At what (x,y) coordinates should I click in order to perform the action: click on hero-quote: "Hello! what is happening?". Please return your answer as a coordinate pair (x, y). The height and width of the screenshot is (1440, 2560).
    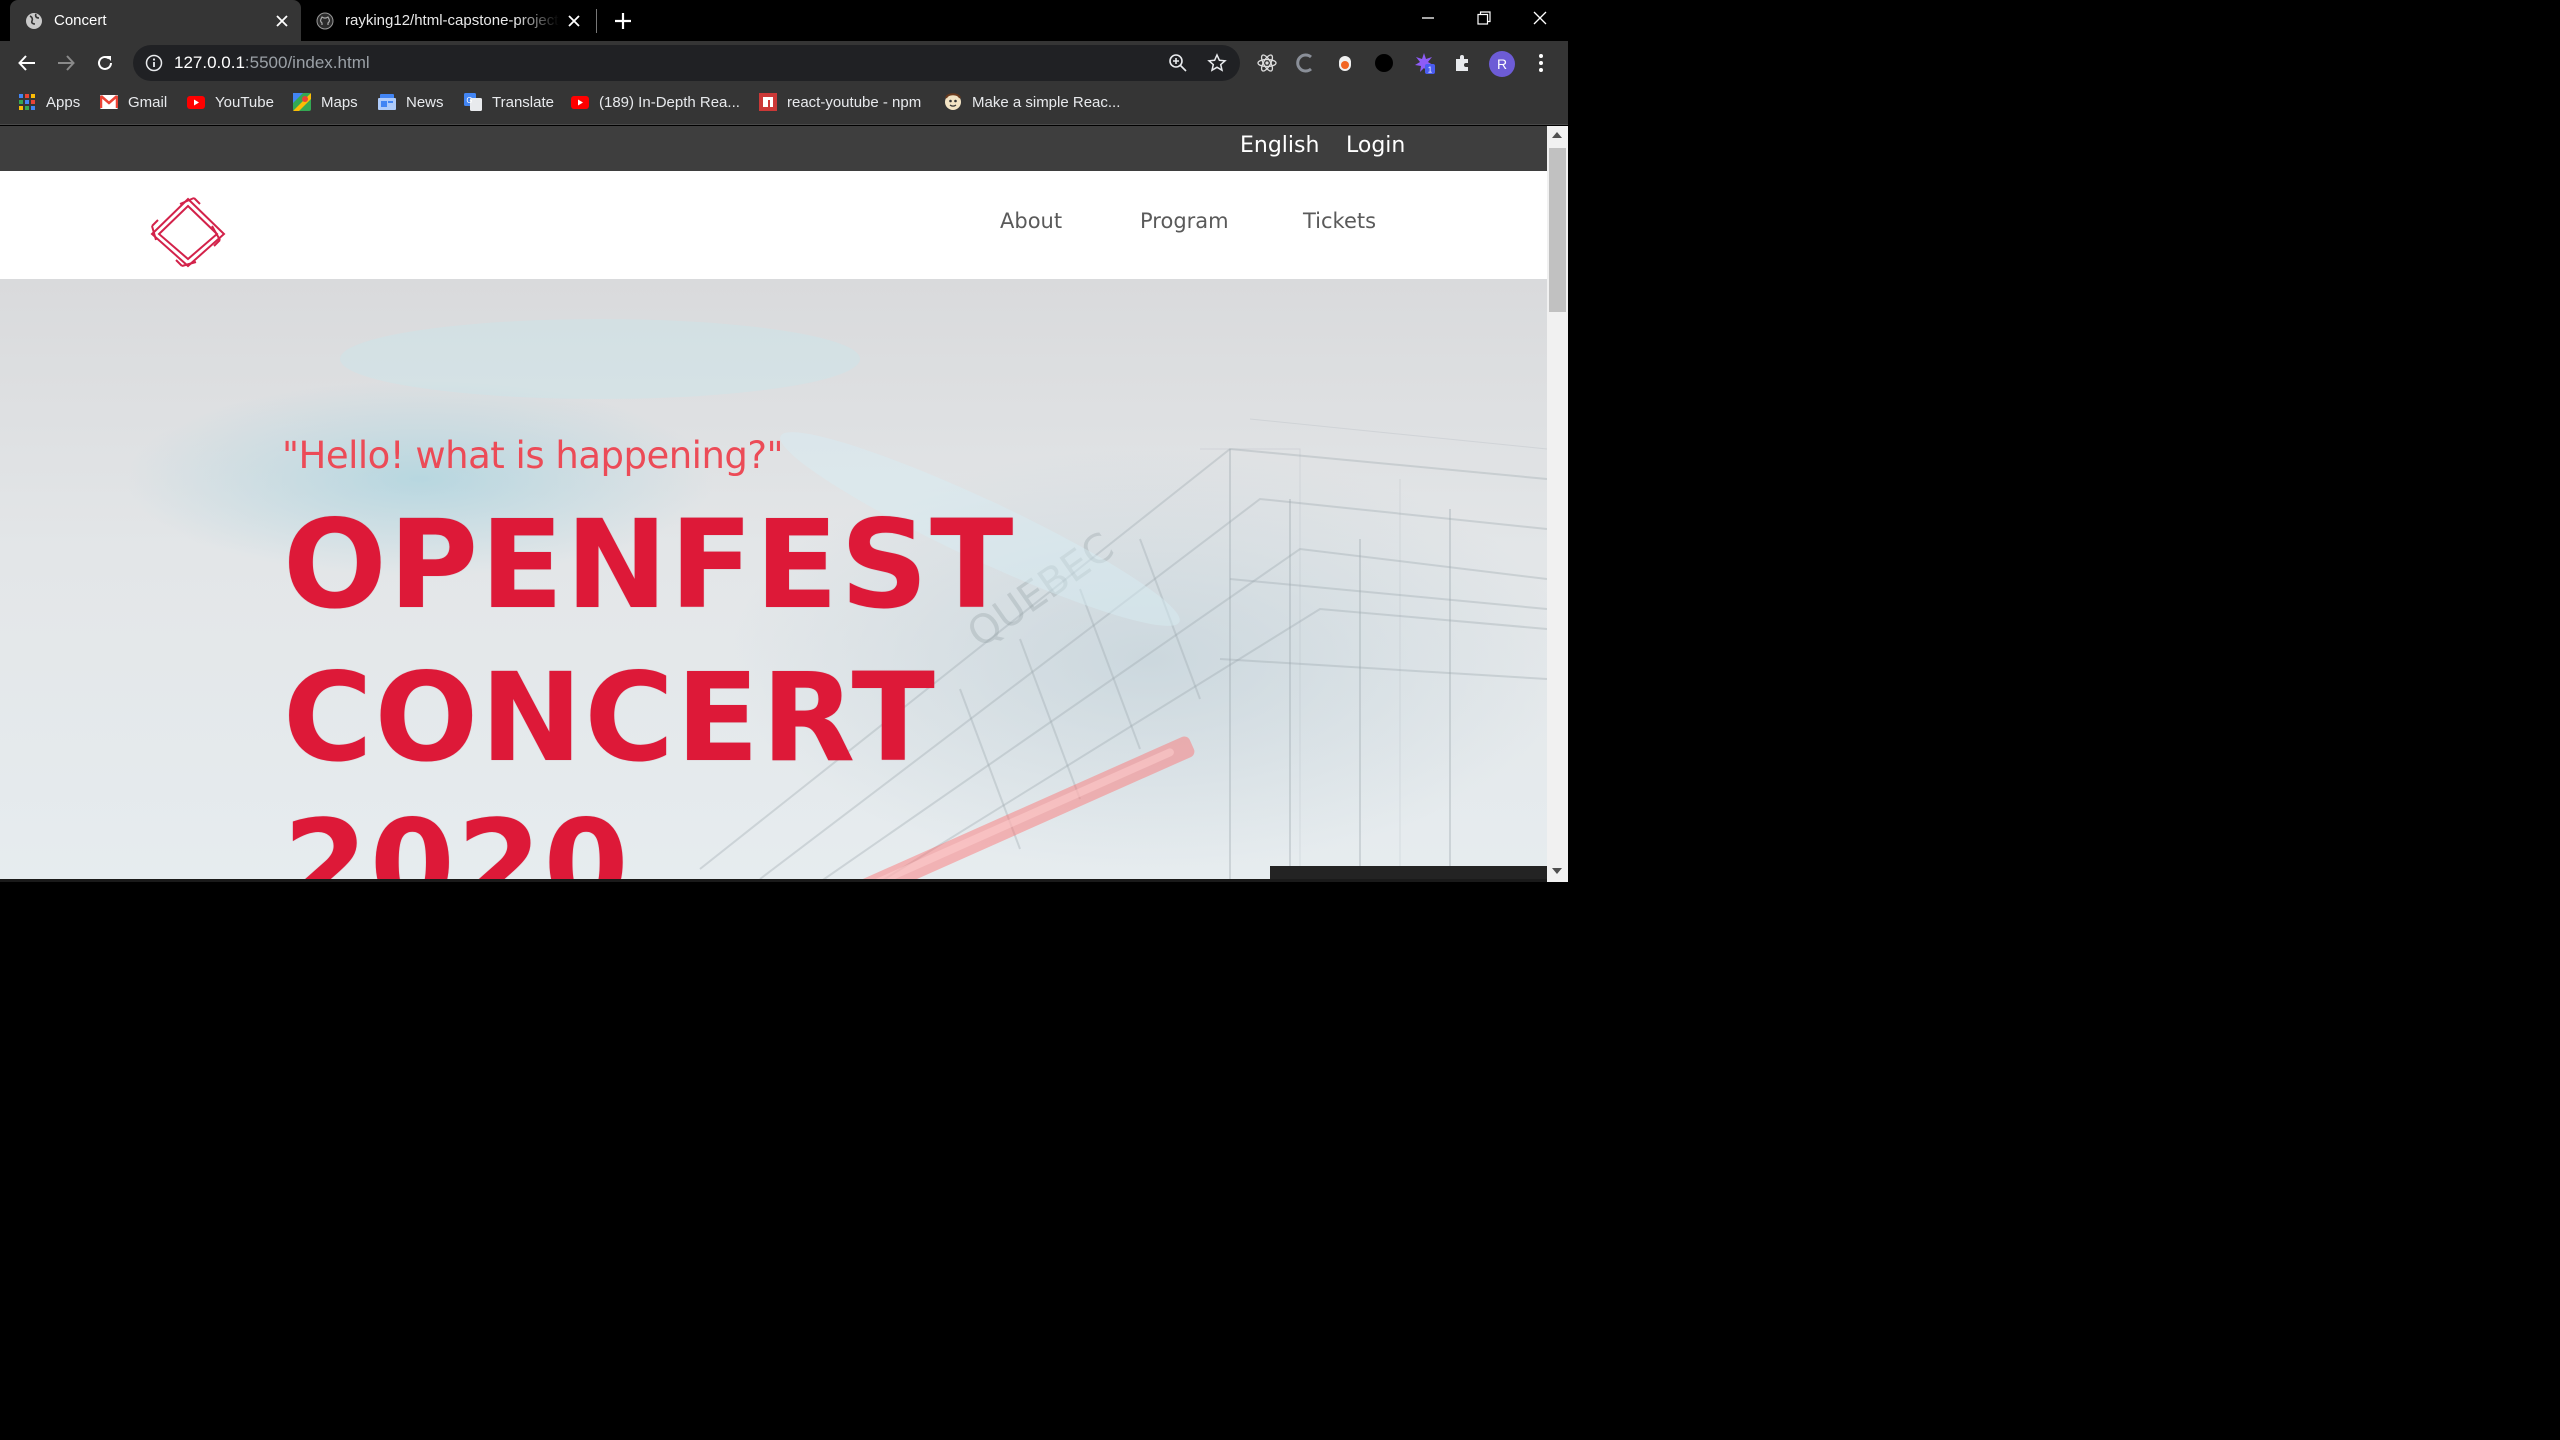
    Looking at the image, I should click on (533, 455).